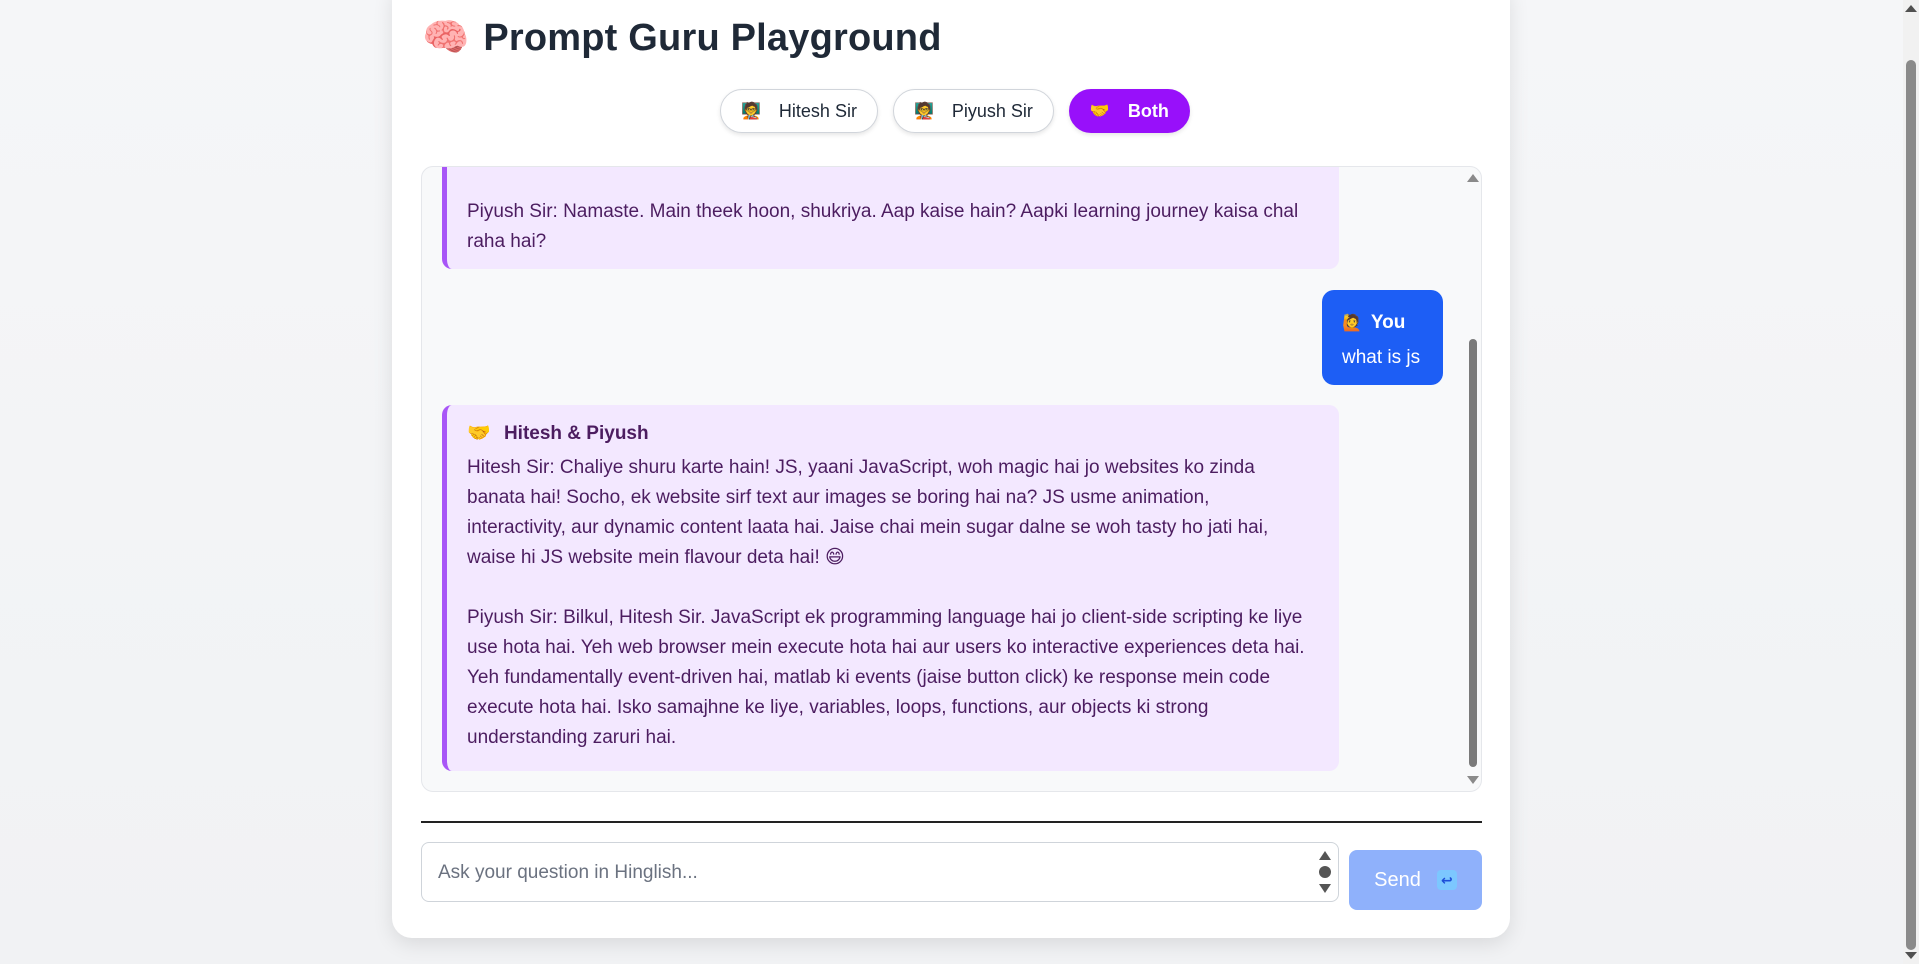  I want to click on mode-button-hitesh: 🧑‍🏫 Hitesh Sir, so click(799, 111).